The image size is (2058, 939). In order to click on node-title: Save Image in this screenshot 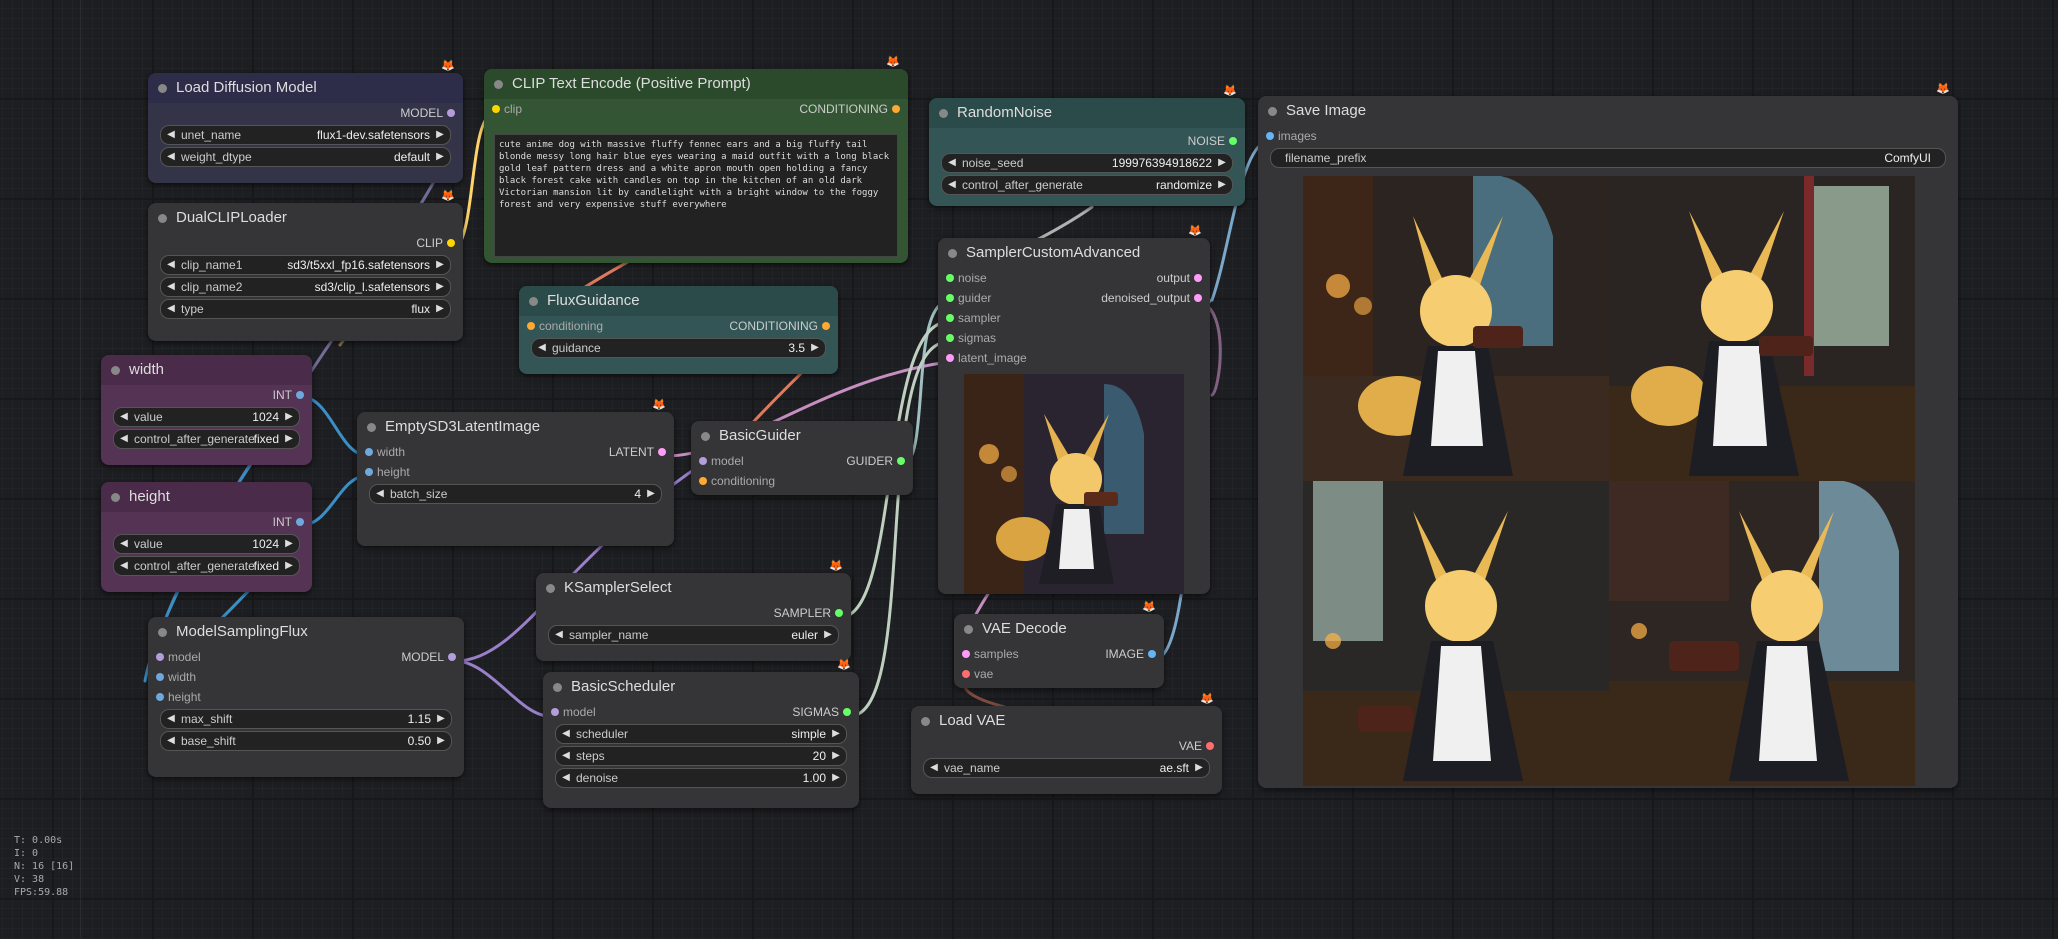, I will do `click(1608, 111)`.